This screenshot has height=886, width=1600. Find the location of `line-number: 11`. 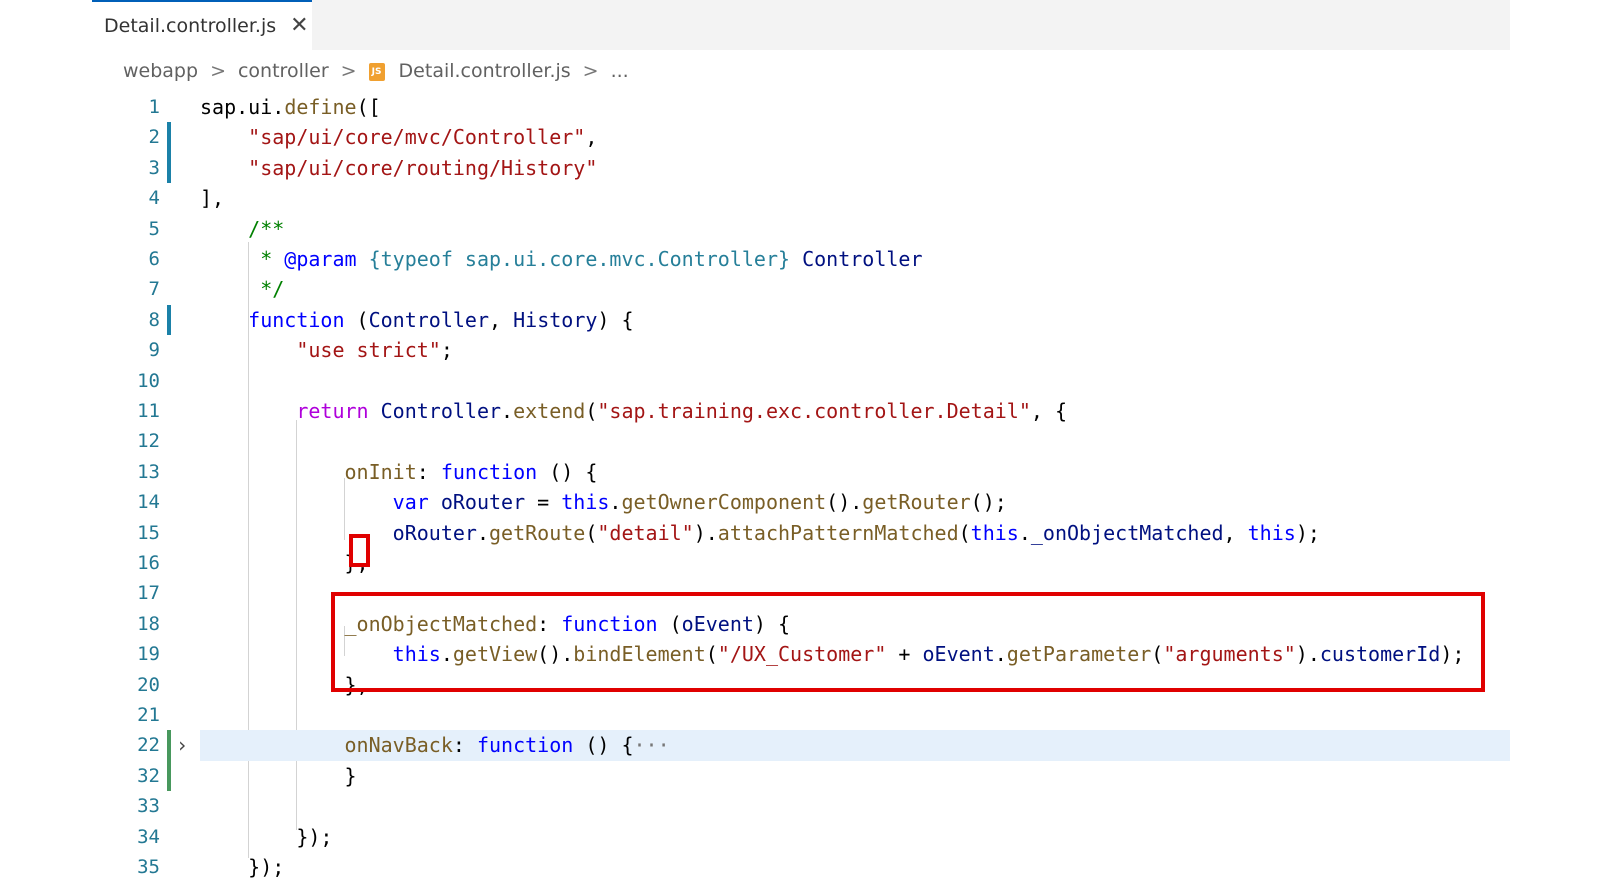

line-number: 11 is located at coordinates (148, 411).